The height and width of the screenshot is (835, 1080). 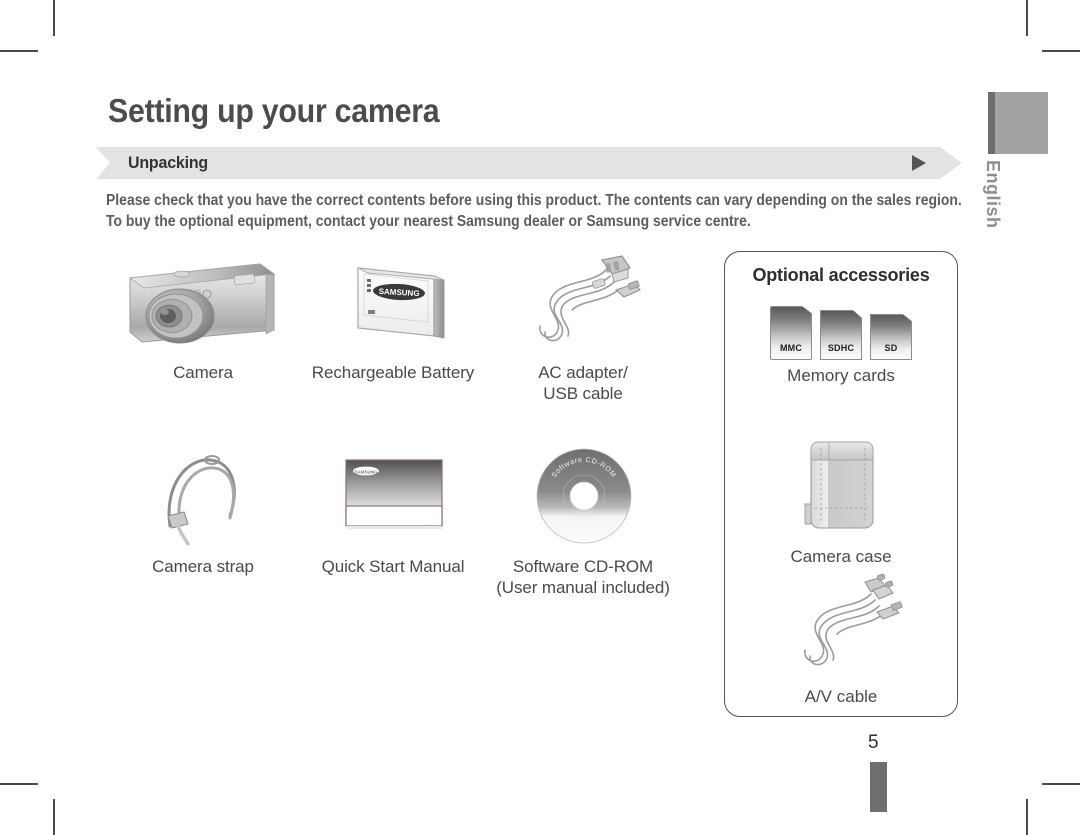 I want to click on item-camera-strap: Camera strap, so click(x=203, y=519).